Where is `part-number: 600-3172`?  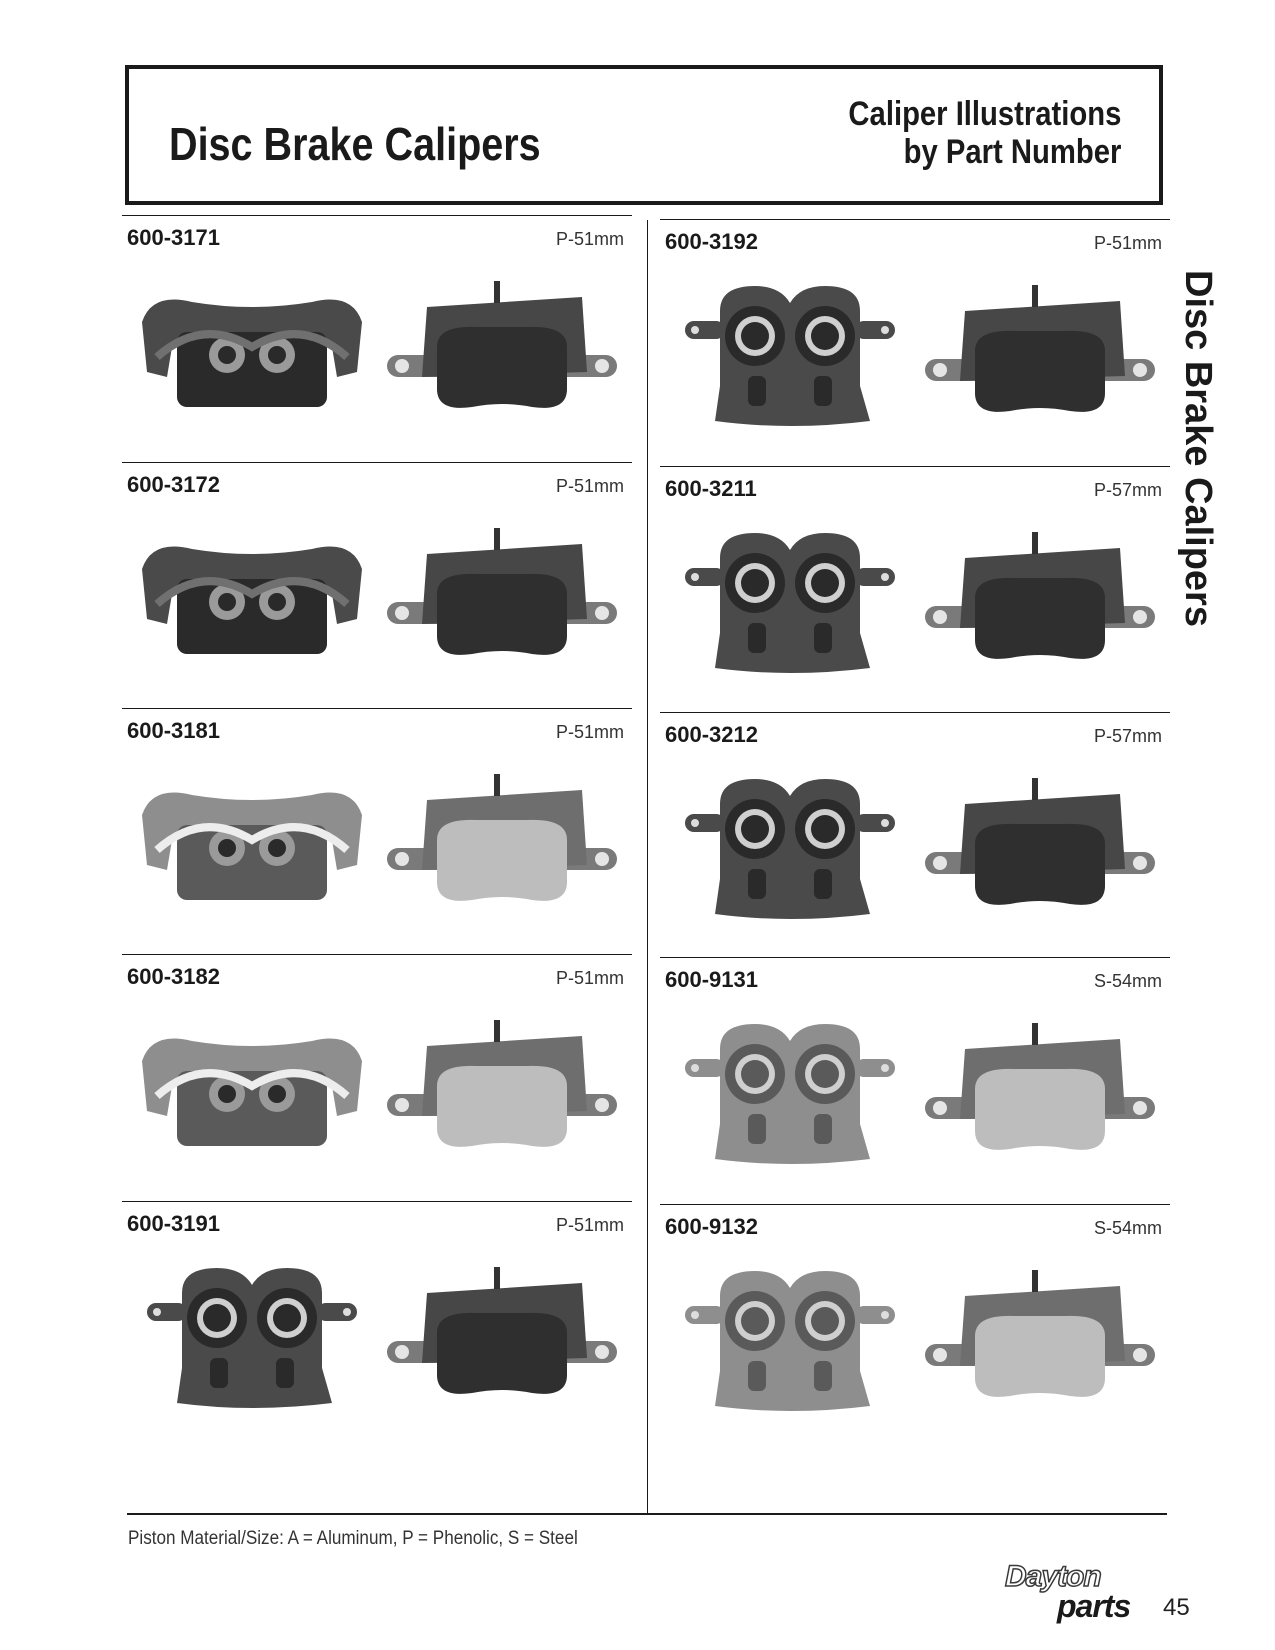
part-number: 600-3172 is located at coordinates (173, 484).